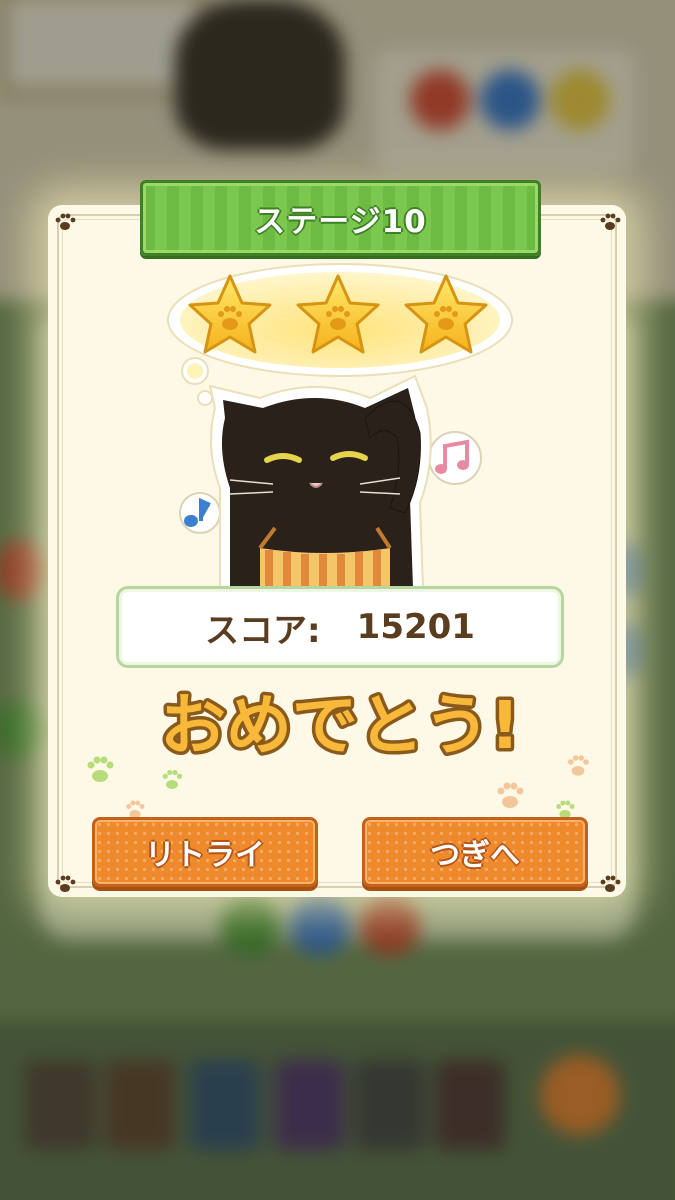 The width and height of the screenshot is (675, 1200). I want to click on retry-button: リトライ, so click(205, 852).